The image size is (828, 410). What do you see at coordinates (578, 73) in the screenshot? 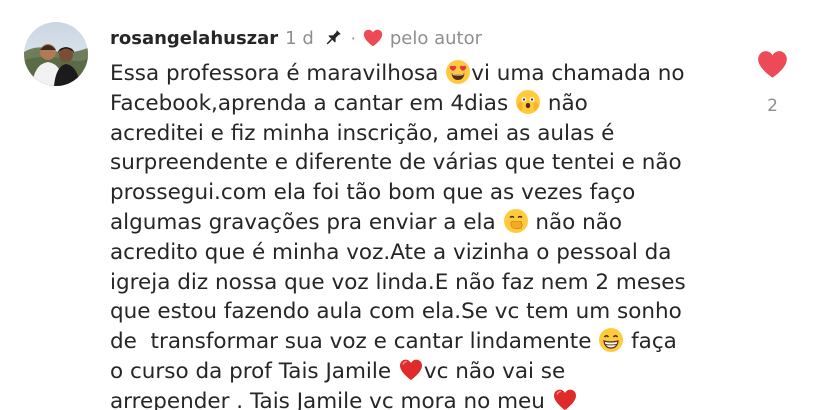
I see `comment-text-segment: vi uma chamada no` at bounding box center [578, 73].